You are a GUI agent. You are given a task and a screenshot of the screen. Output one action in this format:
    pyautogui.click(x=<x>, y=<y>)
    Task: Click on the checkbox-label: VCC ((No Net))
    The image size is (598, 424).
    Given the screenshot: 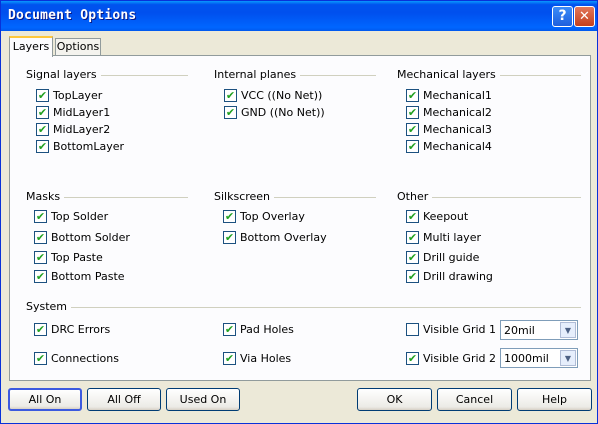 What is the action you would take?
    pyautogui.click(x=282, y=95)
    